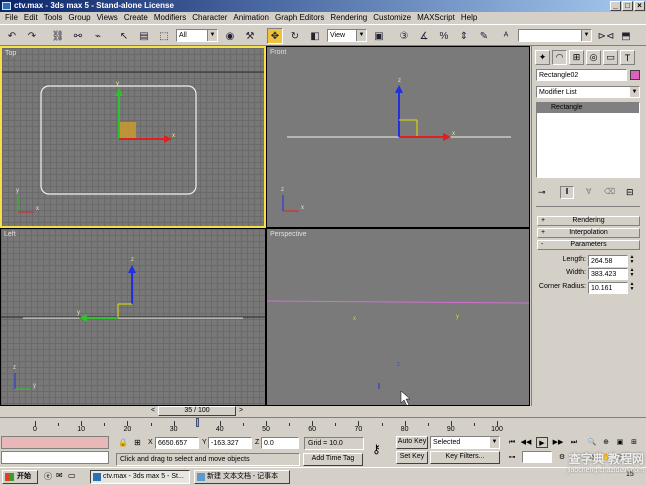 The width and height of the screenshot is (646, 485). Describe the element at coordinates (98, 36) in the screenshot. I see `bind-space-warp-icon: ⌁` at that location.